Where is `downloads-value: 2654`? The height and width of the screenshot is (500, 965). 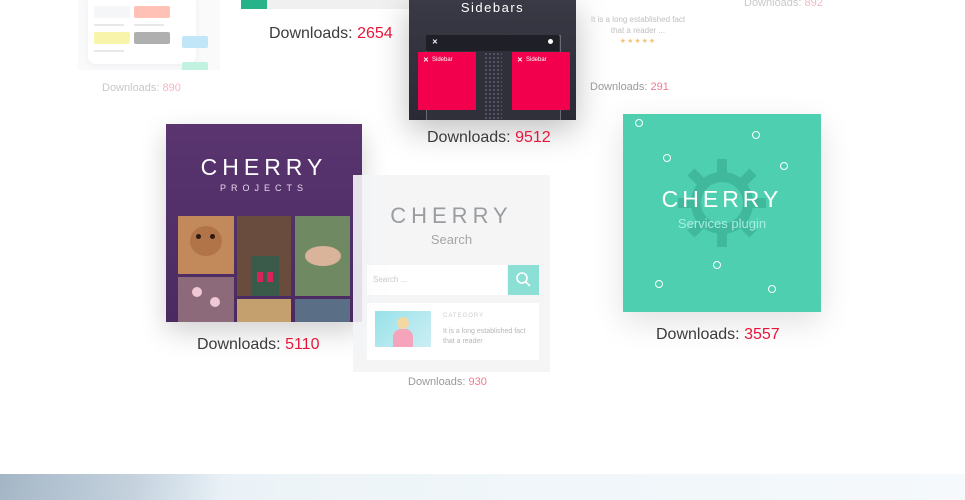 downloads-value: 2654 is located at coordinates (375, 33).